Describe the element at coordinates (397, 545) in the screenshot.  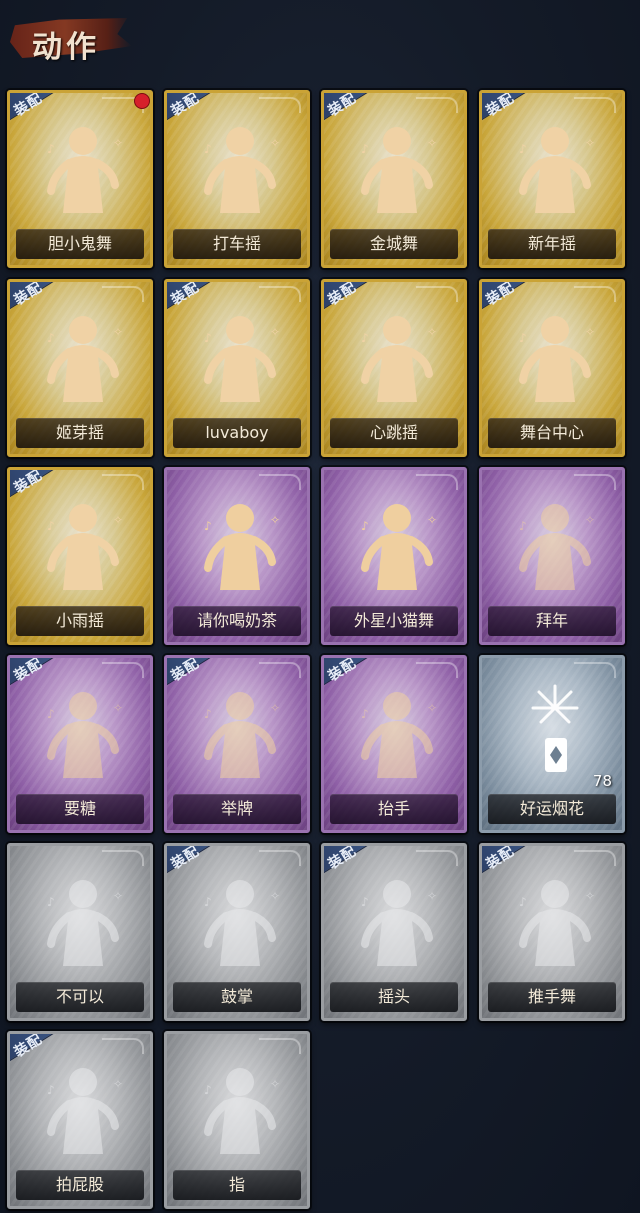
I see `alien-cat-dance-icon: ♪ ✧` at that location.